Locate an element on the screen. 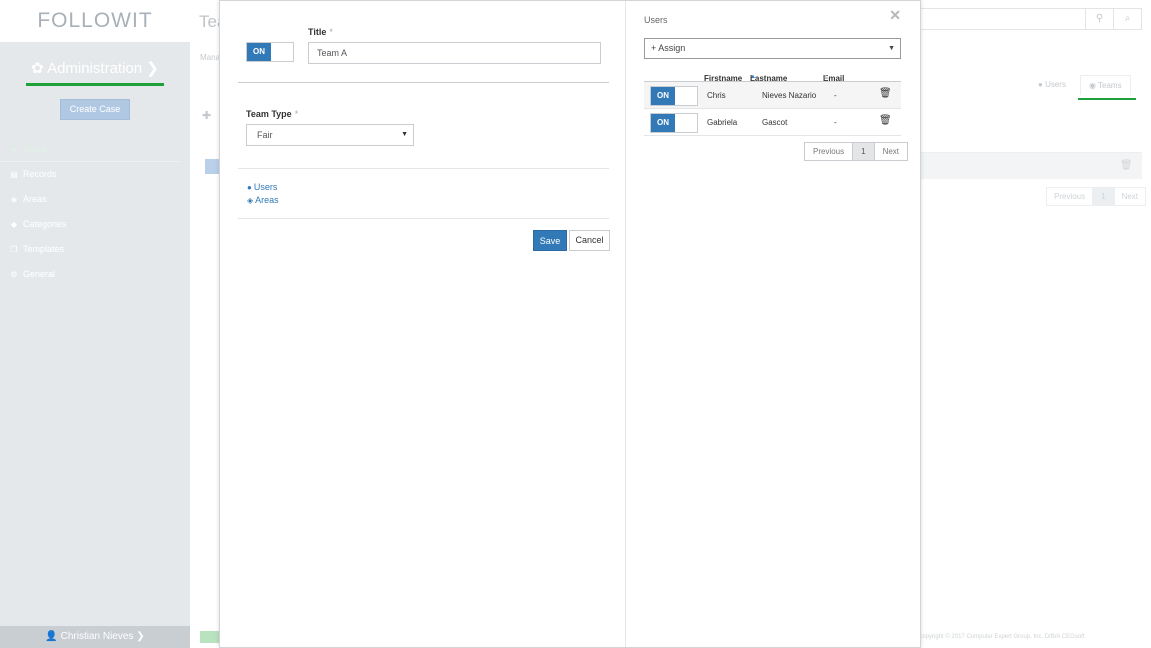  sidebar-item-label: Users is located at coordinates (35, 148).